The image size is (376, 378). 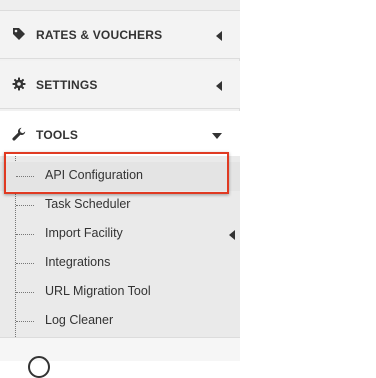 What do you see at coordinates (98, 291) in the screenshot?
I see `submenu-item-label: URL Migration Tool` at bounding box center [98, 291].